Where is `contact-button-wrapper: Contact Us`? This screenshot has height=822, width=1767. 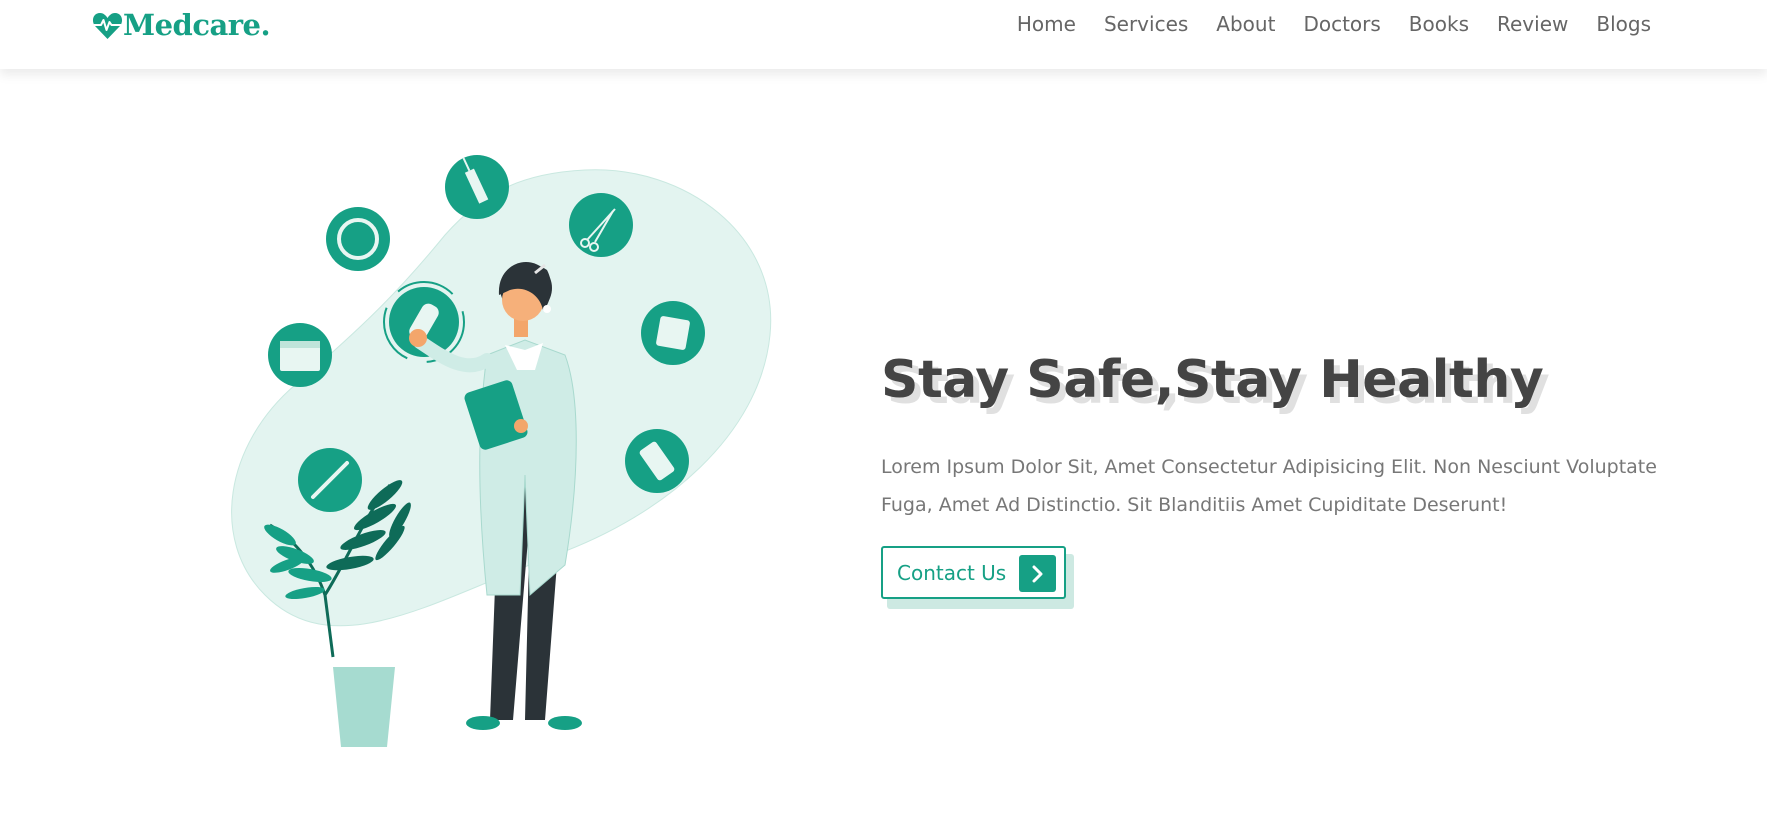
contact-button-wrapper: Contact Us is located at coordinates (977, 577).